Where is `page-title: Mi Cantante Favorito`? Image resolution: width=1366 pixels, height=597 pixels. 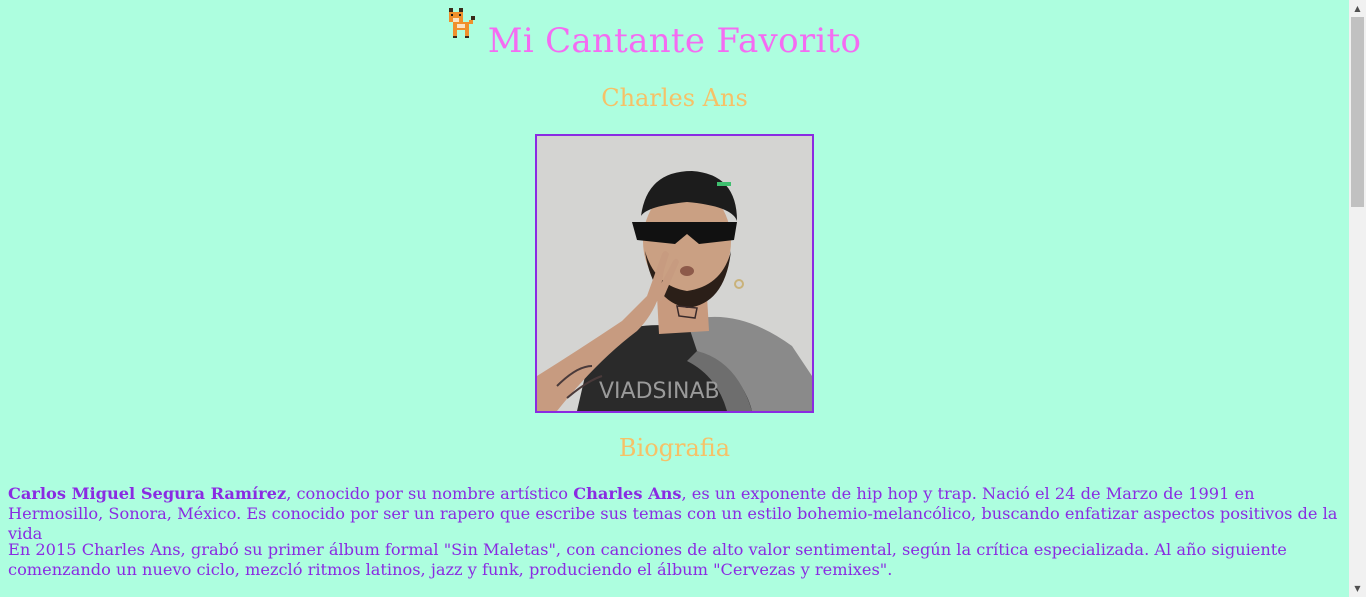 page-title: Mi Cantante Favorito is located at coordinates (674, 41).